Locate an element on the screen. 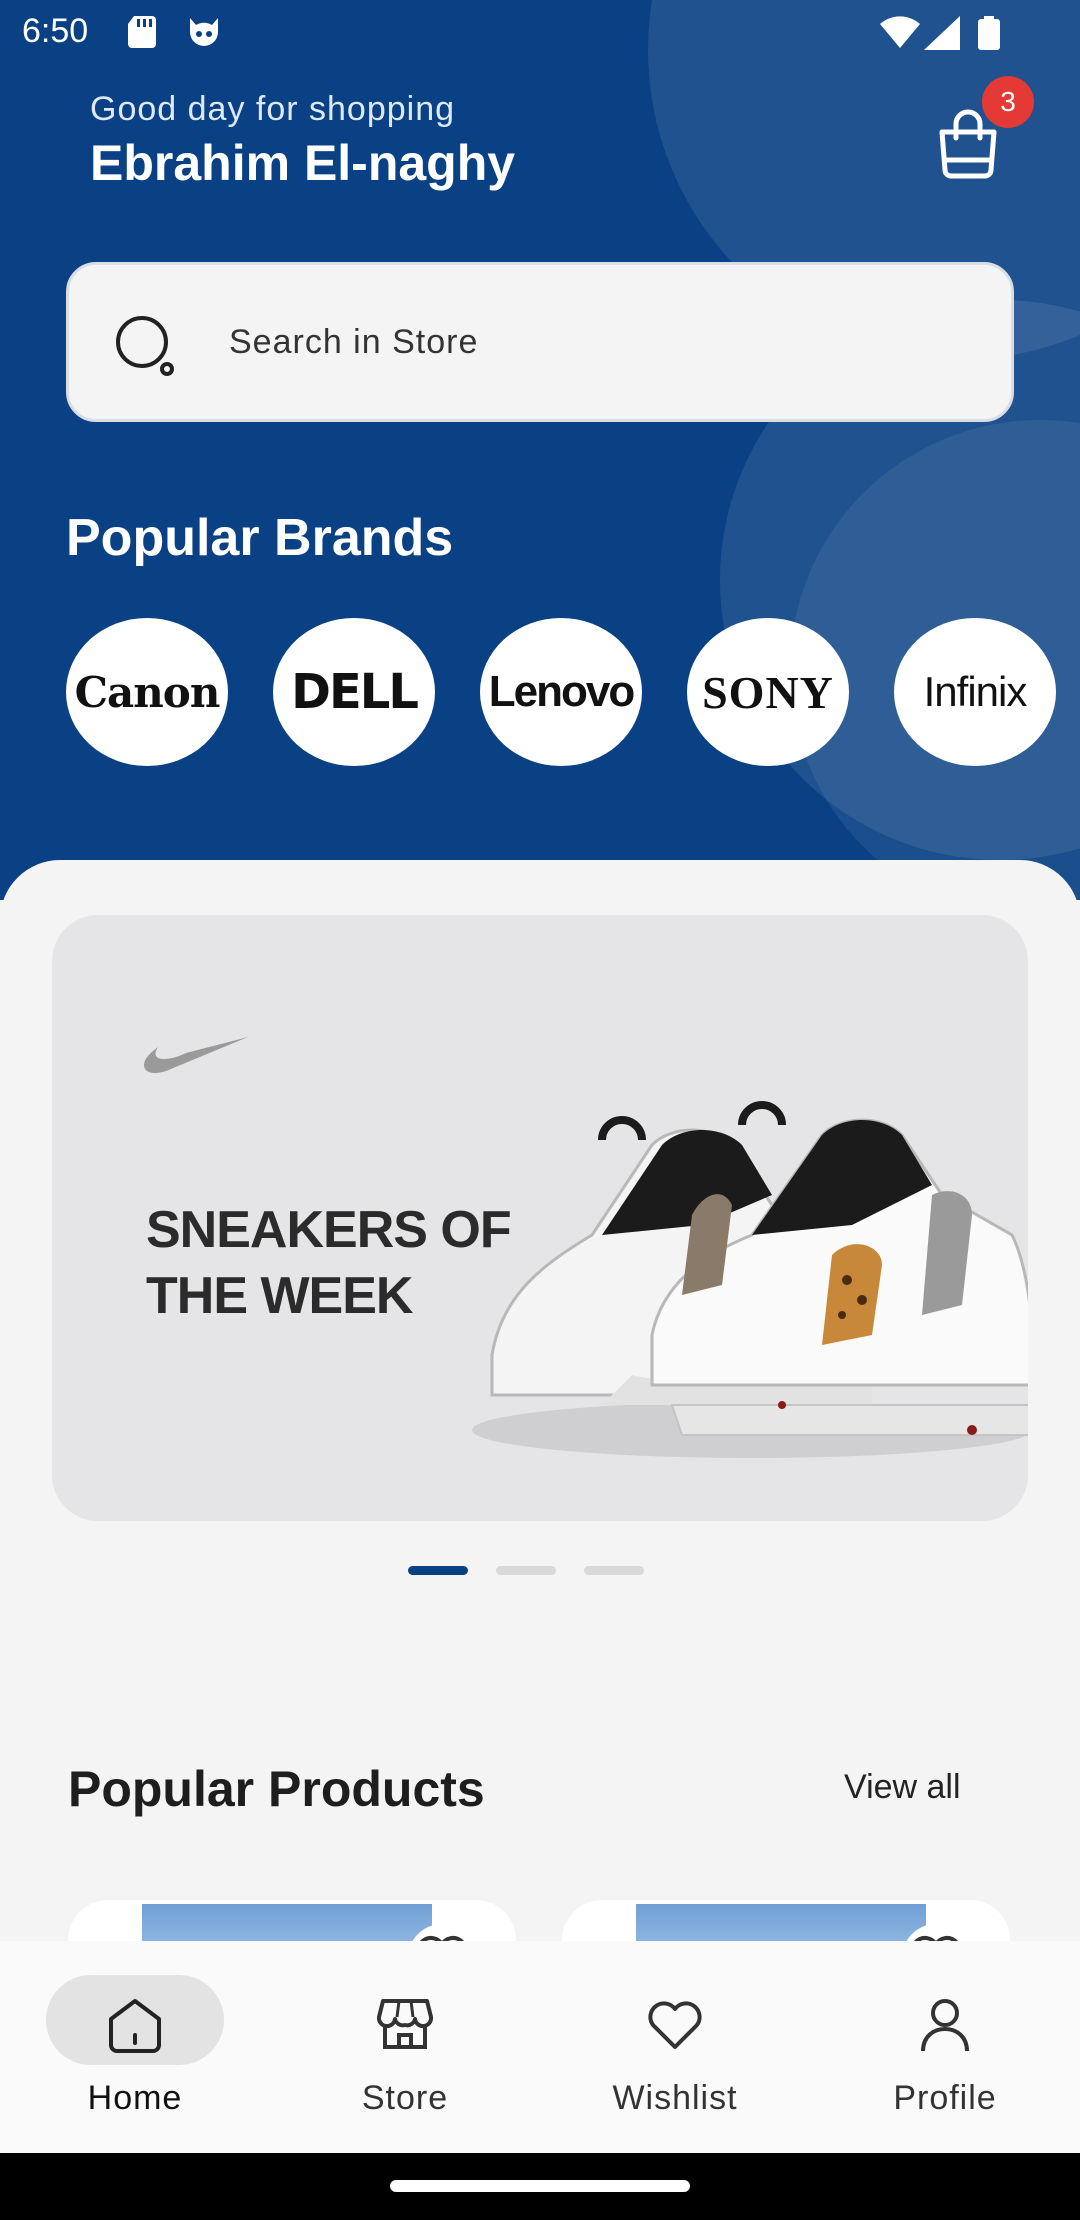  cat-notification-icon is located at coordinates (204, 32).